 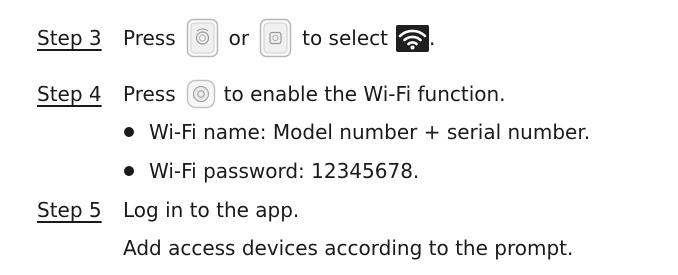 What do you see at coordinates (201, 94) in the screenshot?
I see `confirm-button-icon` at bounding box center [201, 94].